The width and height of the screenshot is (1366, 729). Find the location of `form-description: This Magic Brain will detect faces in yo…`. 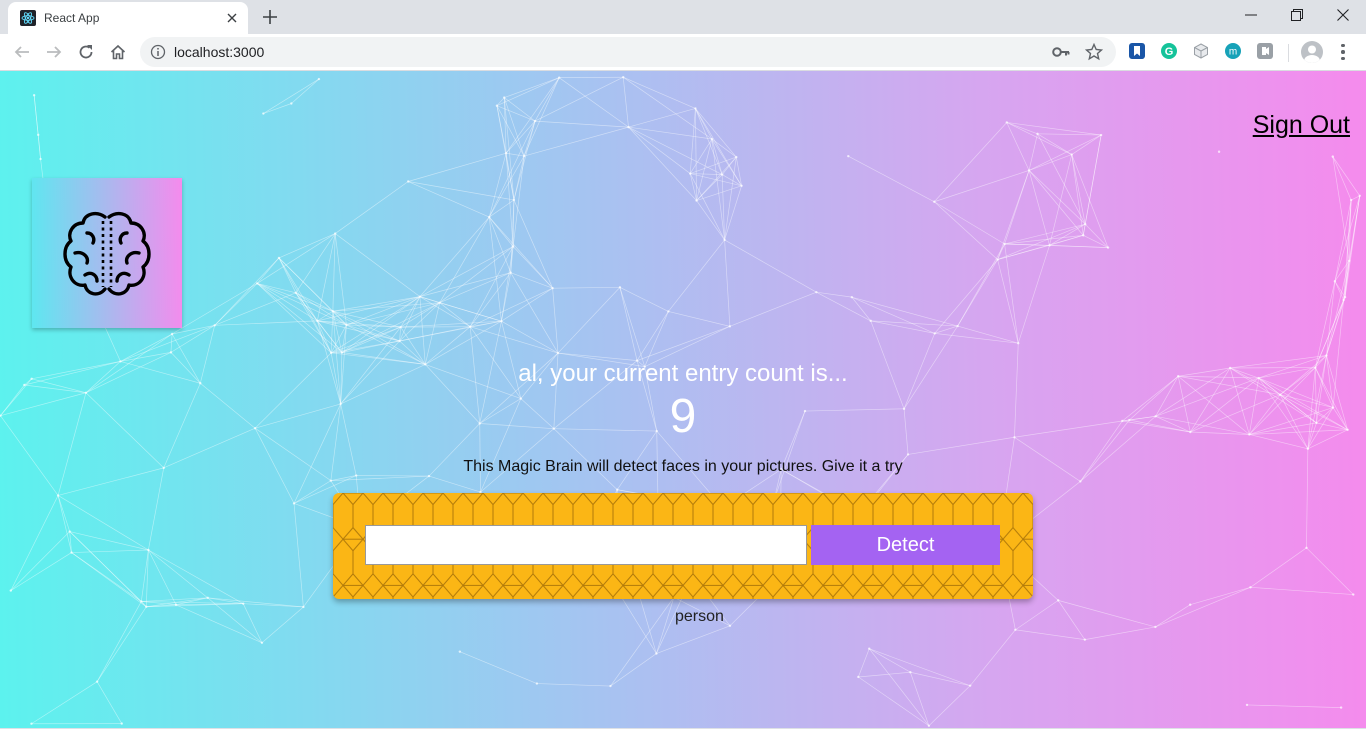

form-description: This Magic Brain will detect faces in yo… is located at coordinates (683, 466).